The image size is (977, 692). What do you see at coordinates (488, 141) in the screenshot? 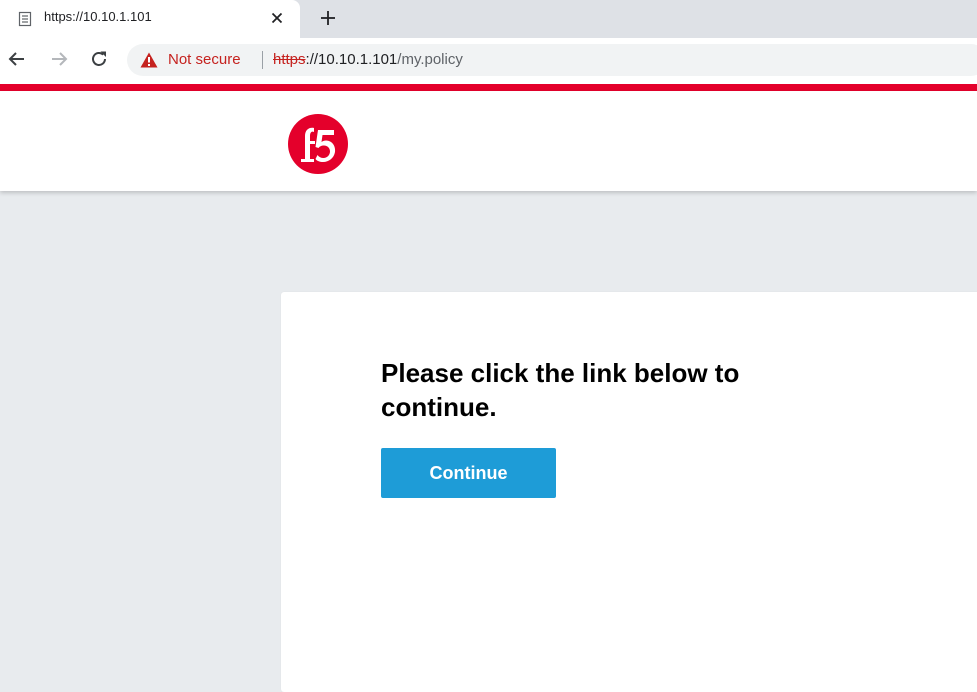
I see `site-header` at bounding box center [488, 141].